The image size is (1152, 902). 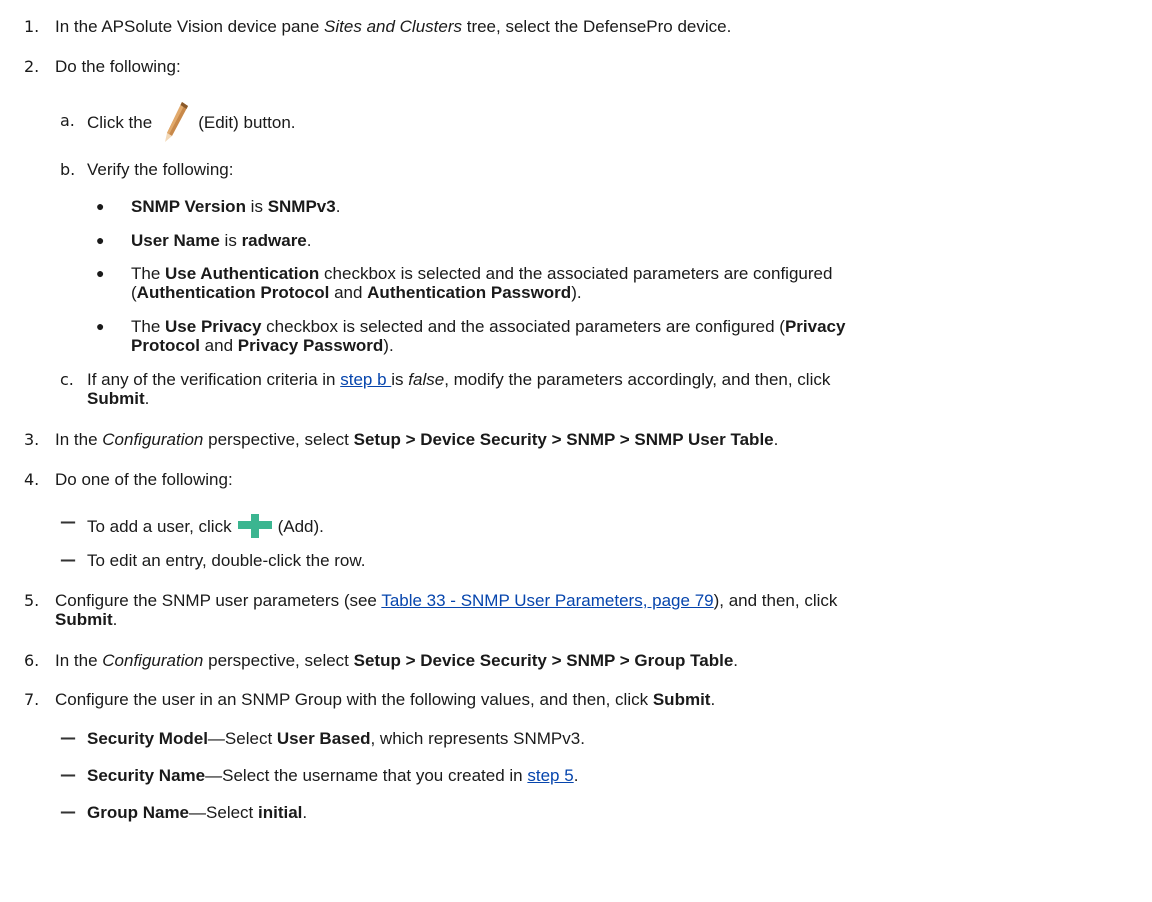 I want to click on step-b-link: step b, so click(x=365, y=379).